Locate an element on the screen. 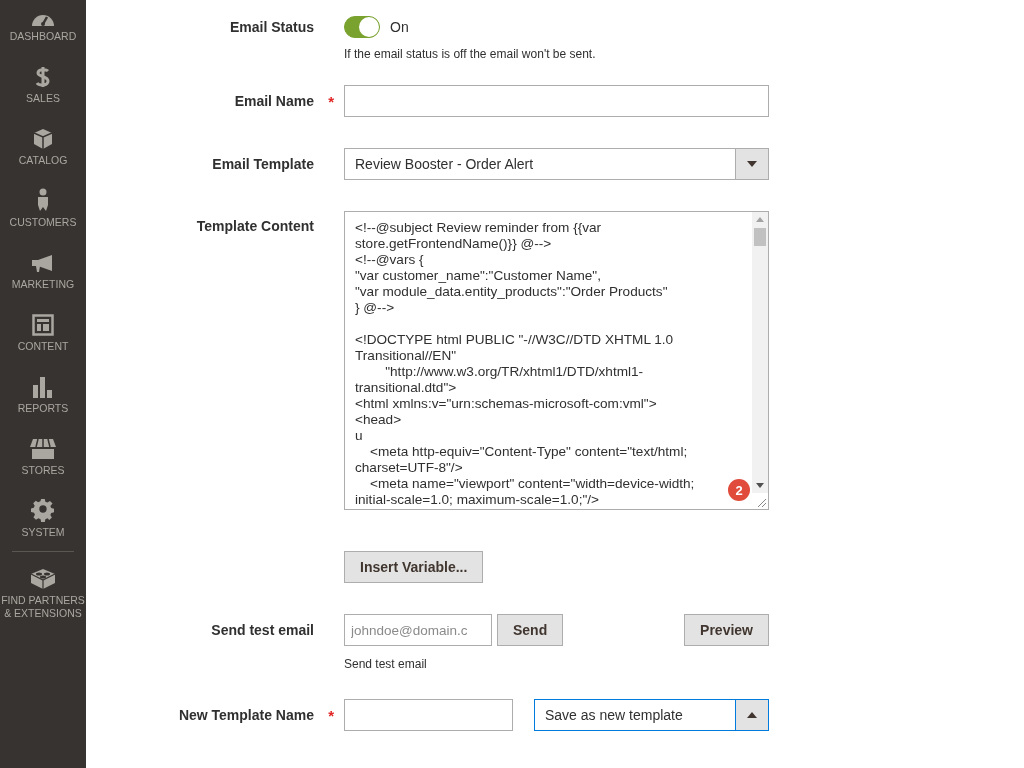 The height and width of the screenshot is (768, 1024). code-line: Transitional//EN" is located at coordinates (406, 356).